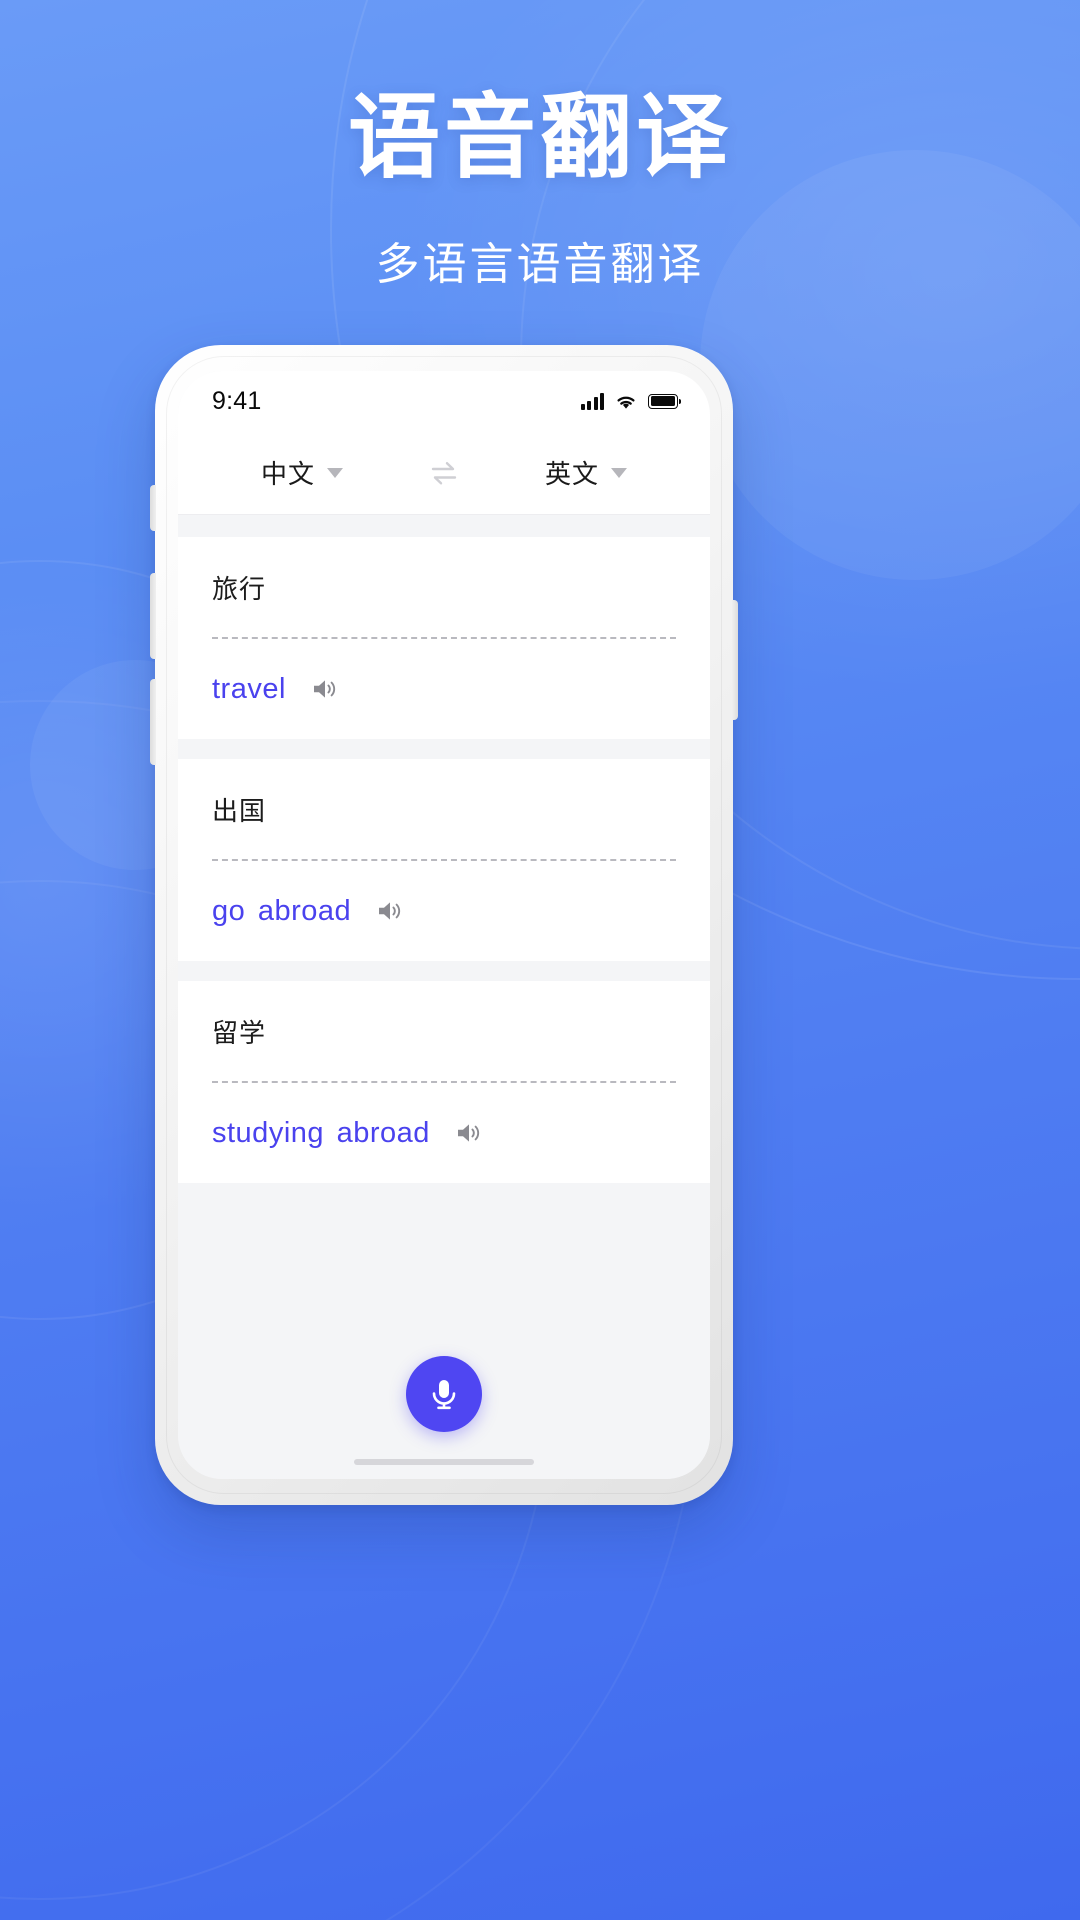 The width and height of the screenshot is (1080, 1920). What do you see at coordinates (237, 400) in the screenshot?
I see `status-time: 9:41` at bounding box center [237, 400].